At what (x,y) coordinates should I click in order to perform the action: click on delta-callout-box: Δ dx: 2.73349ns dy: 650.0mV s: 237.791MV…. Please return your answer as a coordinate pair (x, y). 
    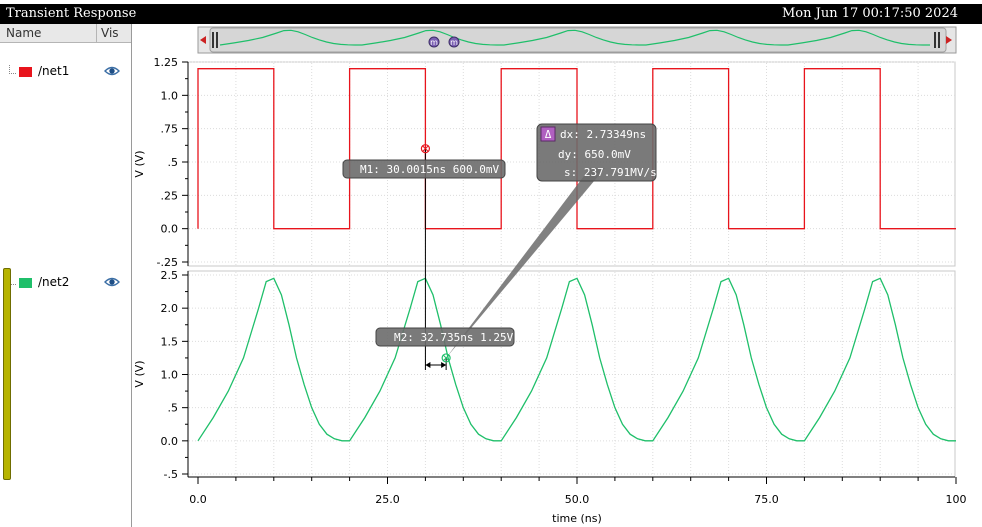
    Looking at the image, I should click on (596, 152).